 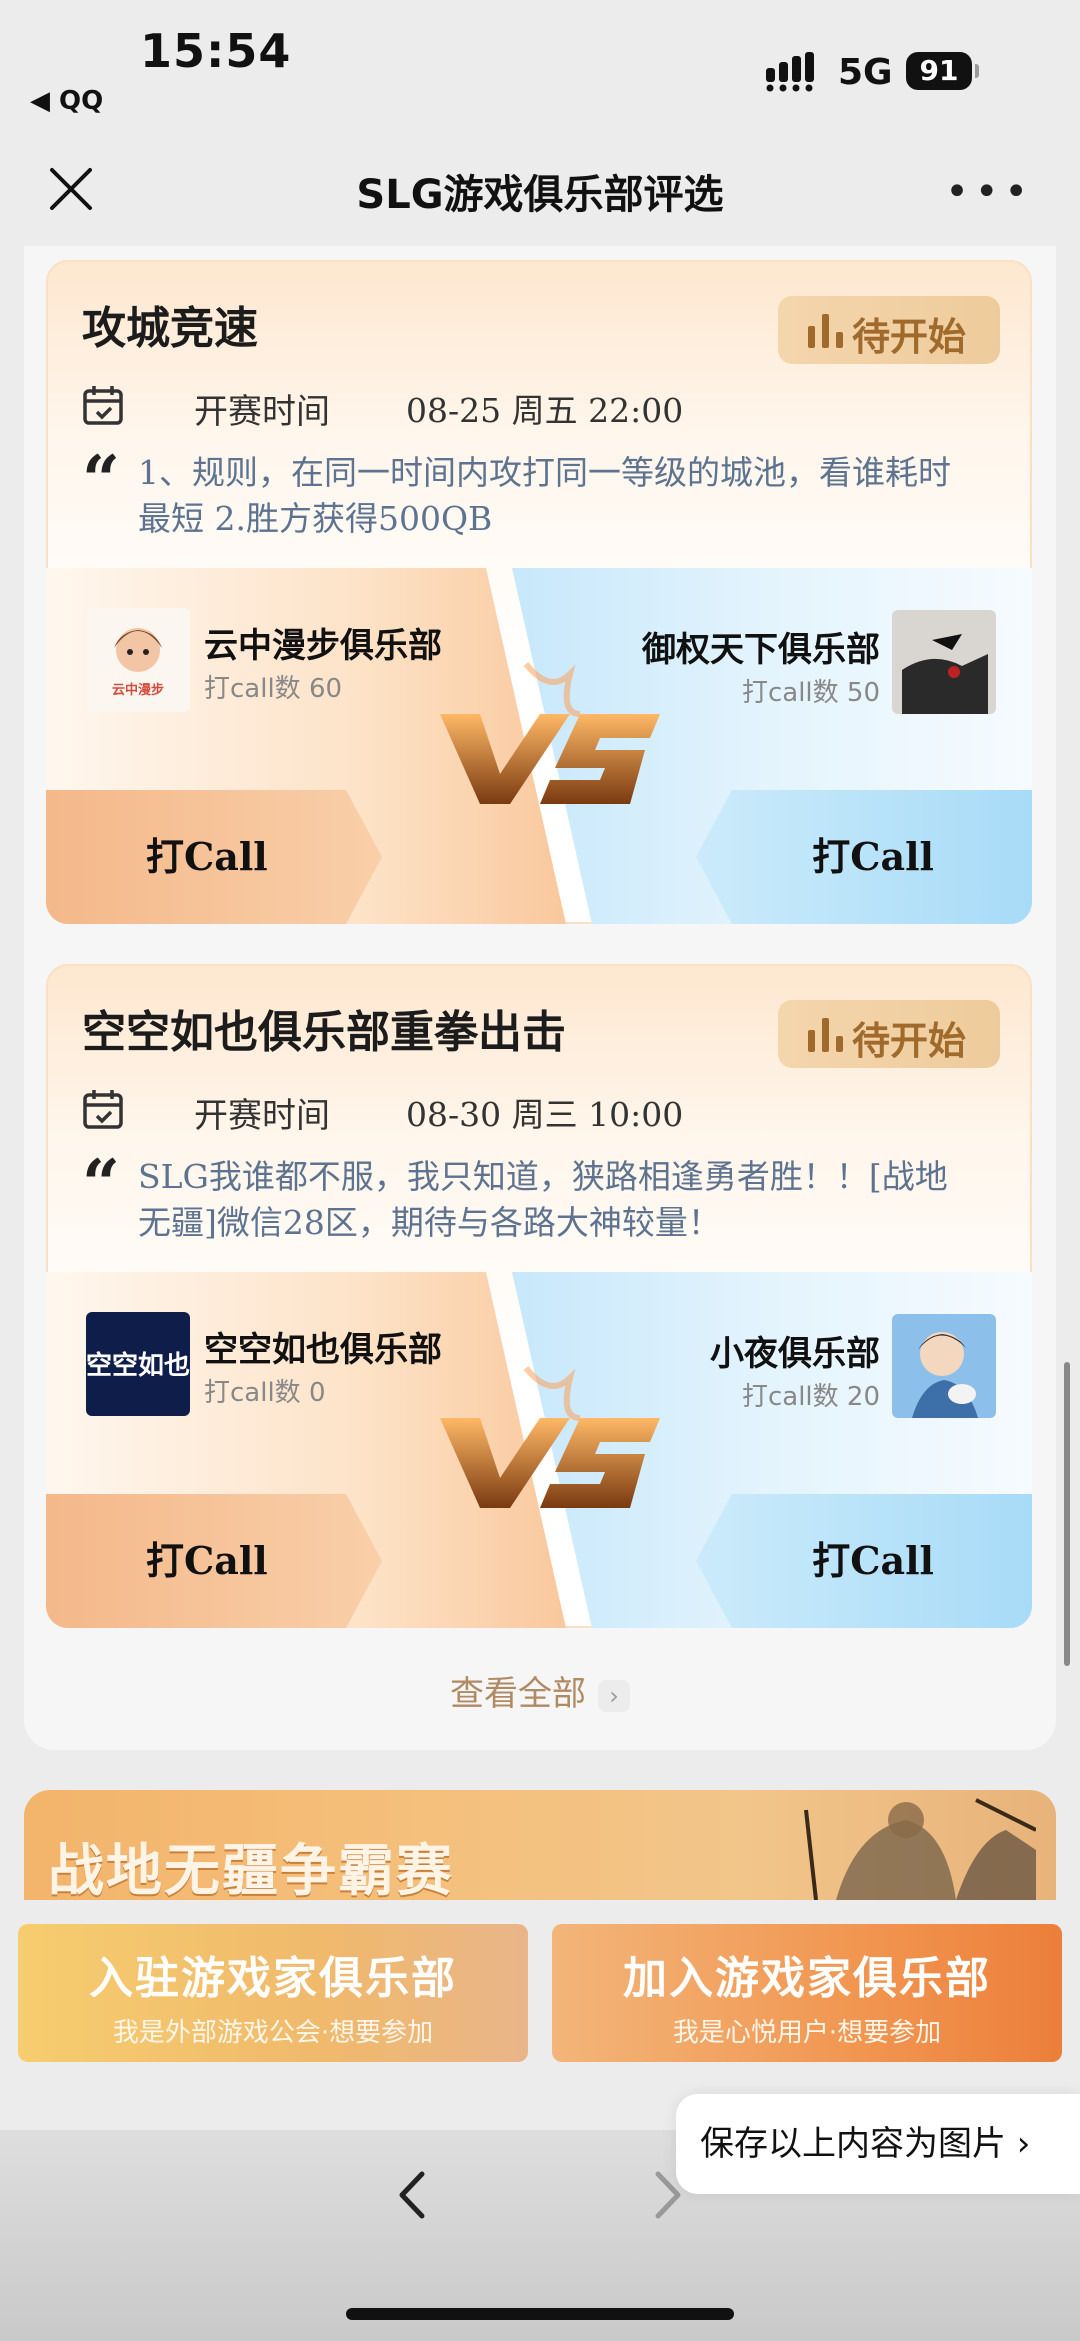 What do you see at coordinates (920, 1849) in the screenshot?
I see `warrior-illustration-icon` at bounding box center [920, 1849].